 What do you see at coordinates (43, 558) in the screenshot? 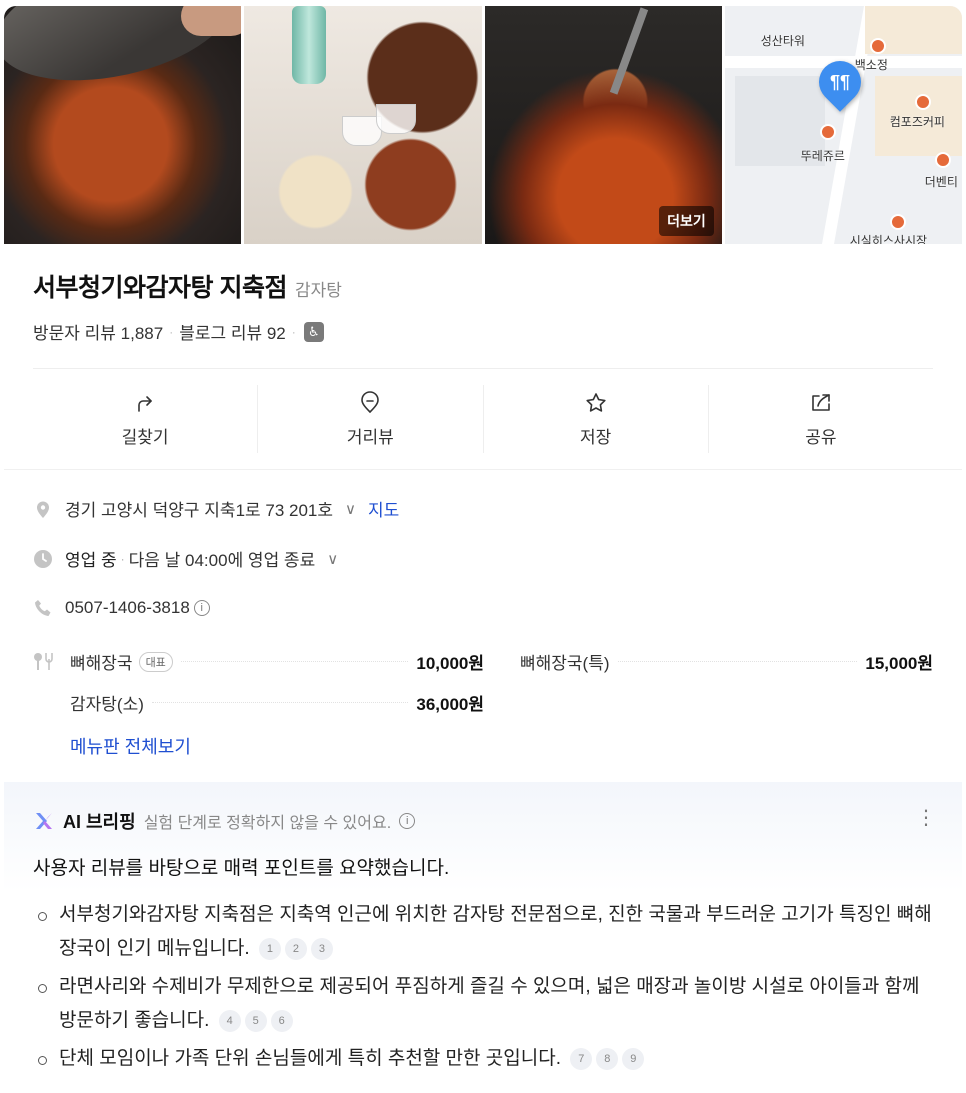
I see `clock-icon` at bounding box center [43, 558].